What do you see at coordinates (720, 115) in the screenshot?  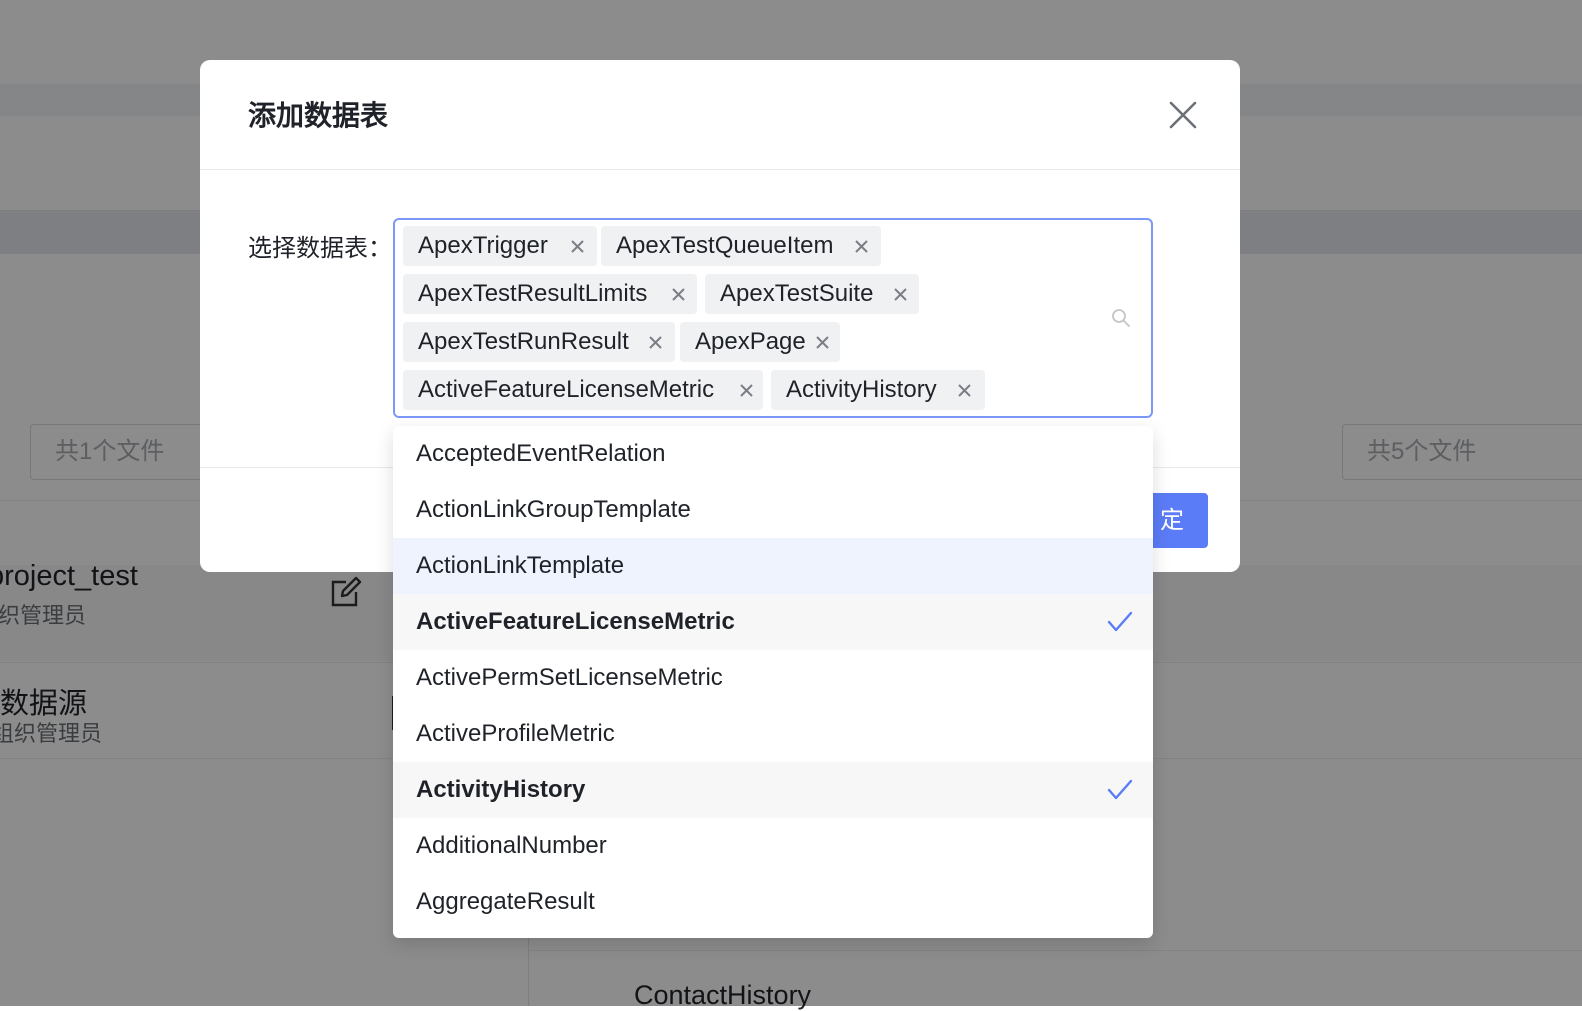 I see `dialog-header: 添加数据表` at bounding box center [720, 115].